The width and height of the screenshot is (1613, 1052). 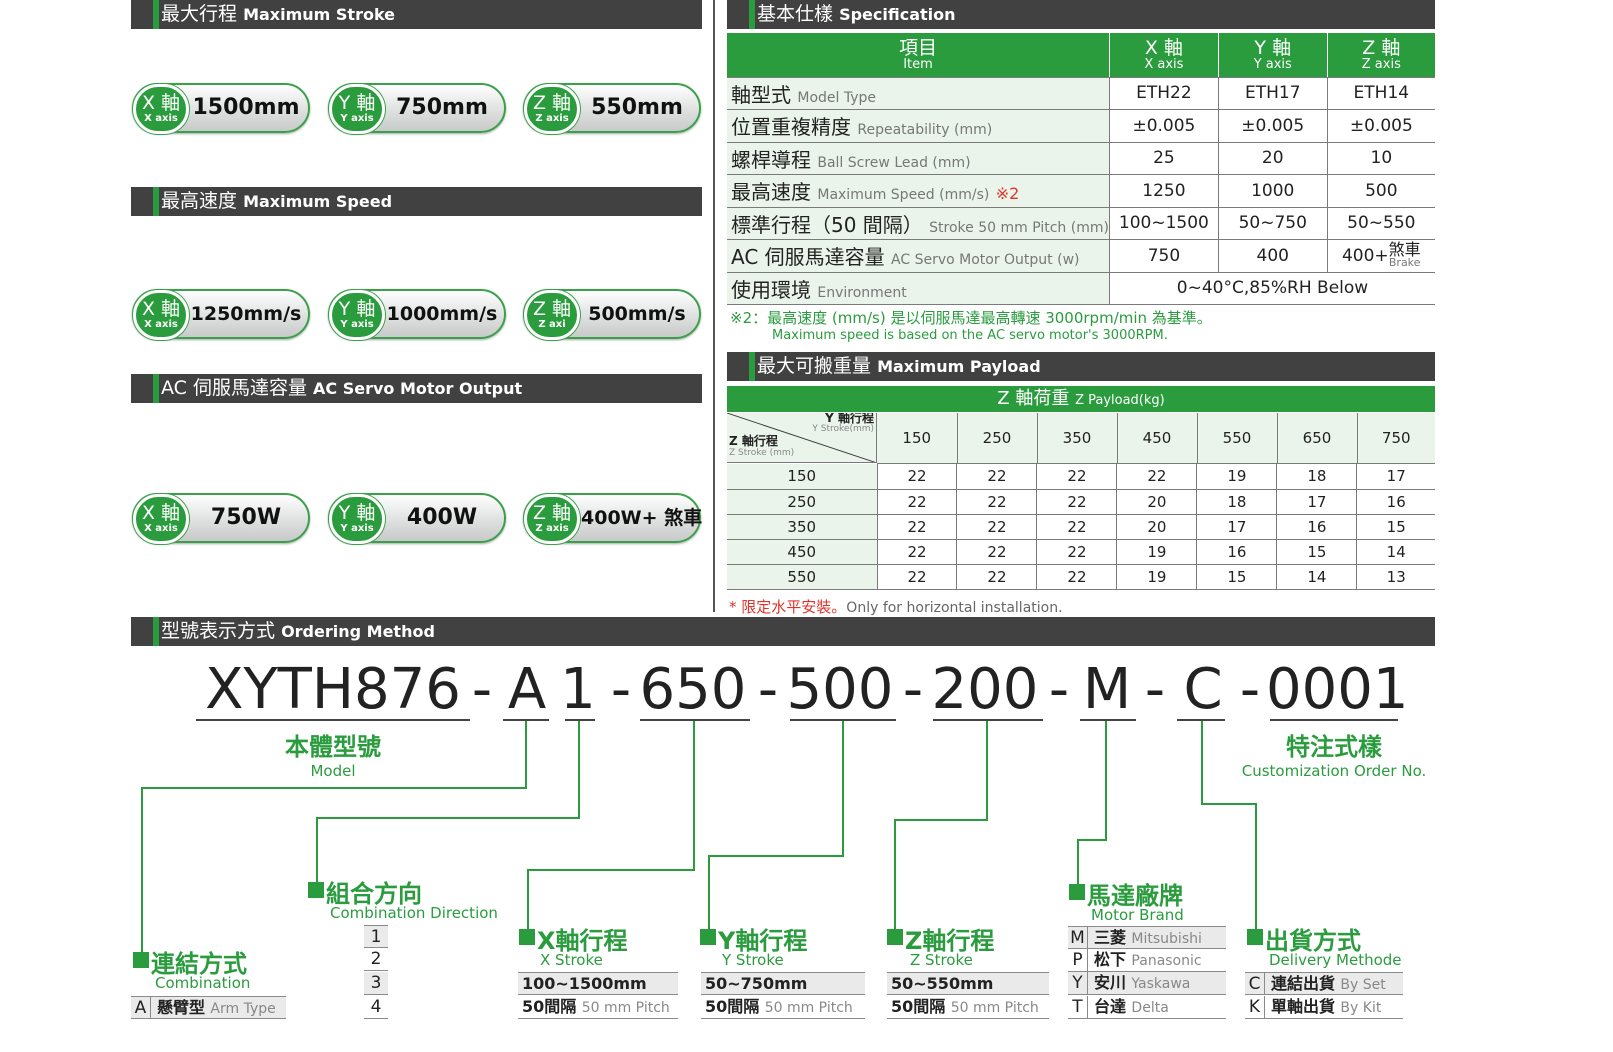 What do you see at coordinates (612, 314) in the screenshot?
I see `pill-z-speed: Z 軸Z axi 500mm/s` at bounding box center [612, 314].